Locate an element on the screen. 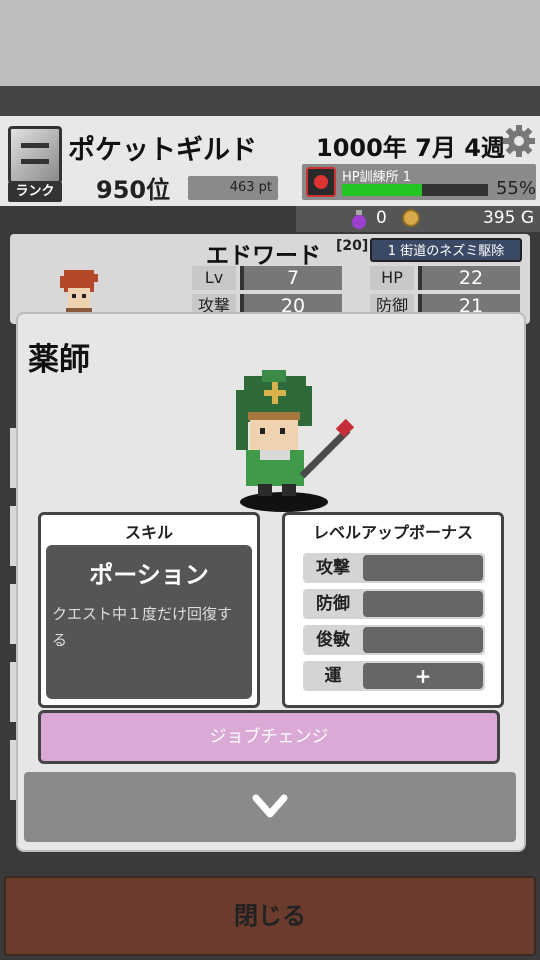 This screenshot has width=540, height=960. rank-badge: ランク is located at coordinates (35, 164).